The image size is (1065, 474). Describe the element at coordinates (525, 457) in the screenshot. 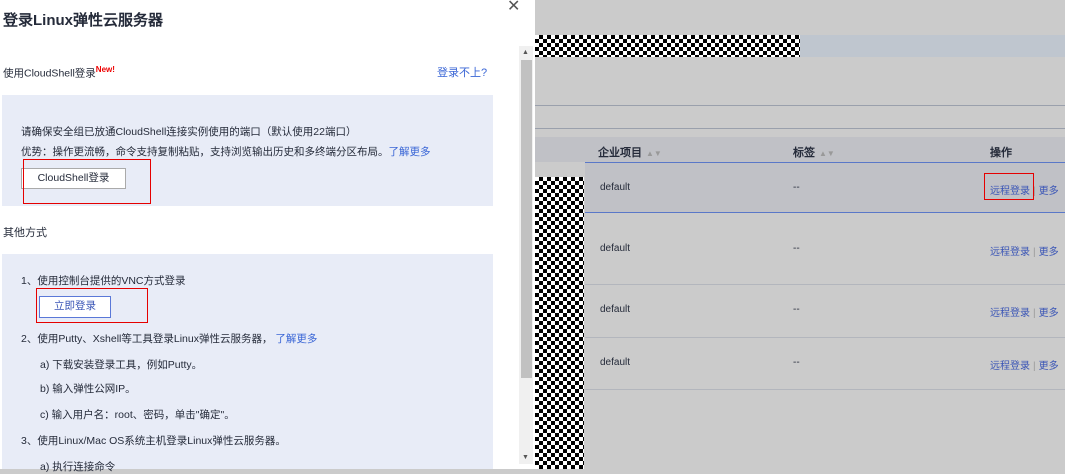

I see `scroll-down-icon: ▼` at that location.